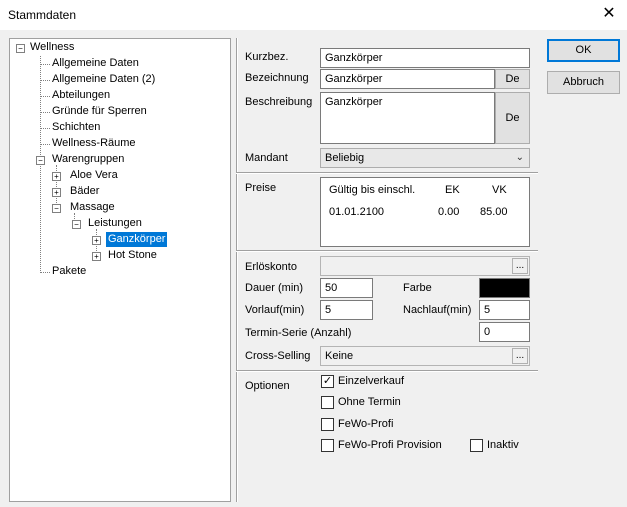  What do you see at coordinates (425, 158) in the screenshot?
I see `mandant-select: Beliebig ⌄` at bounding box center [425, 158].